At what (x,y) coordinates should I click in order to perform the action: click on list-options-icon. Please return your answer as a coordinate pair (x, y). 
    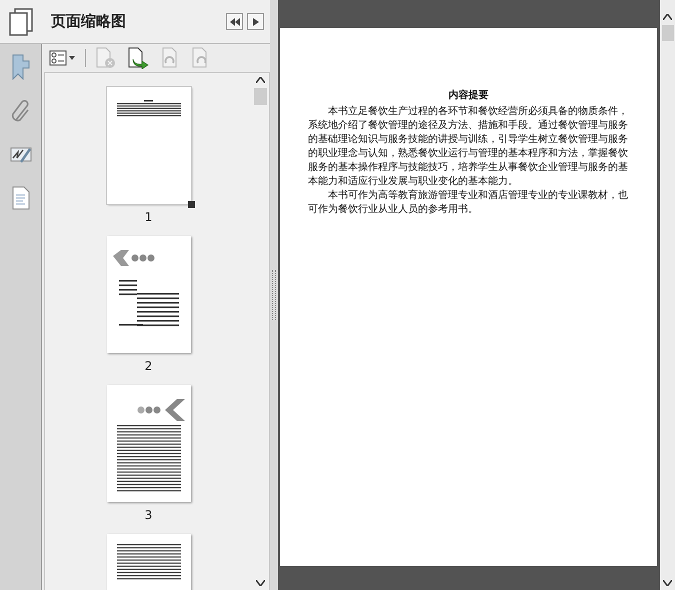
    Looking at the image, I should click on (62, 58).